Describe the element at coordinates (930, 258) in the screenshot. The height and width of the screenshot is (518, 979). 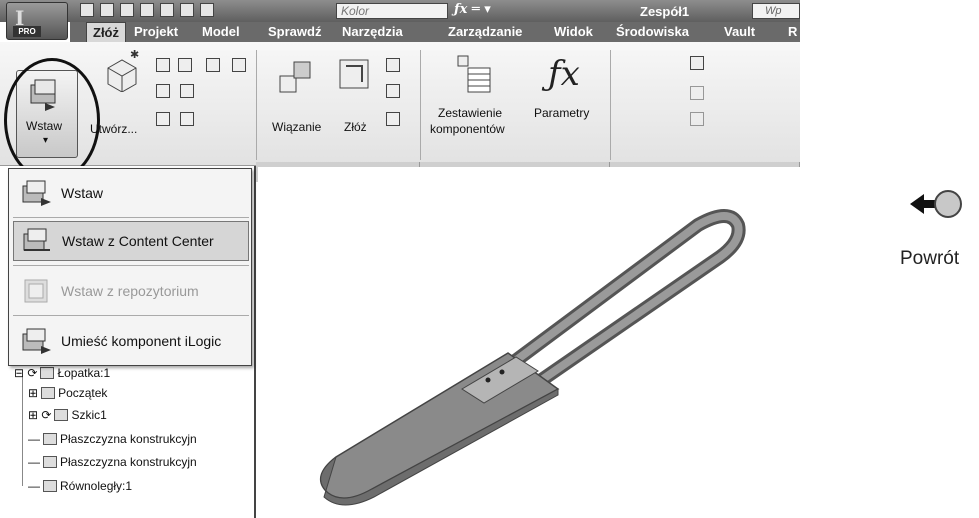
I see `back-label: Powrót` at that location.